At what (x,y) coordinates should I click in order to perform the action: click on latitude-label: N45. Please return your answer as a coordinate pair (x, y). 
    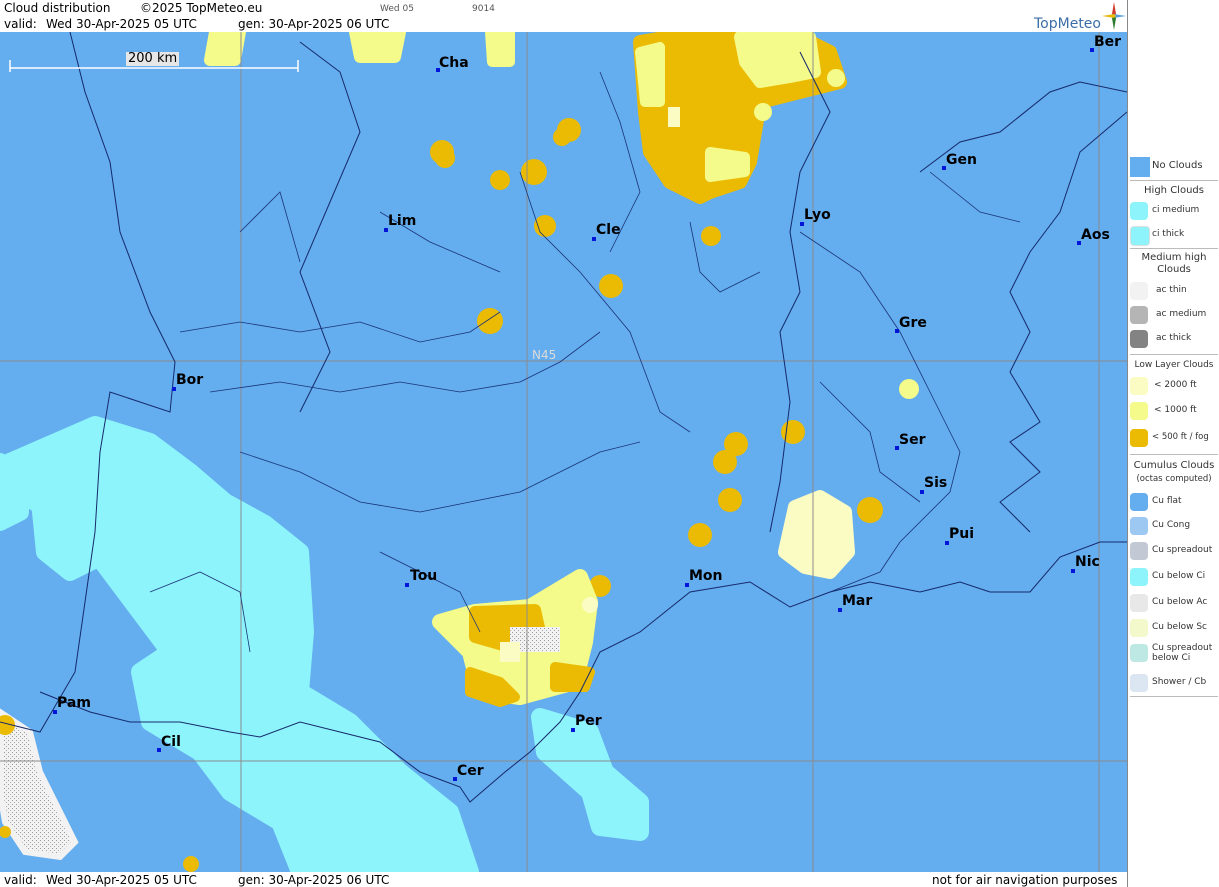
    Looking at the image, I should click on (544, 355).